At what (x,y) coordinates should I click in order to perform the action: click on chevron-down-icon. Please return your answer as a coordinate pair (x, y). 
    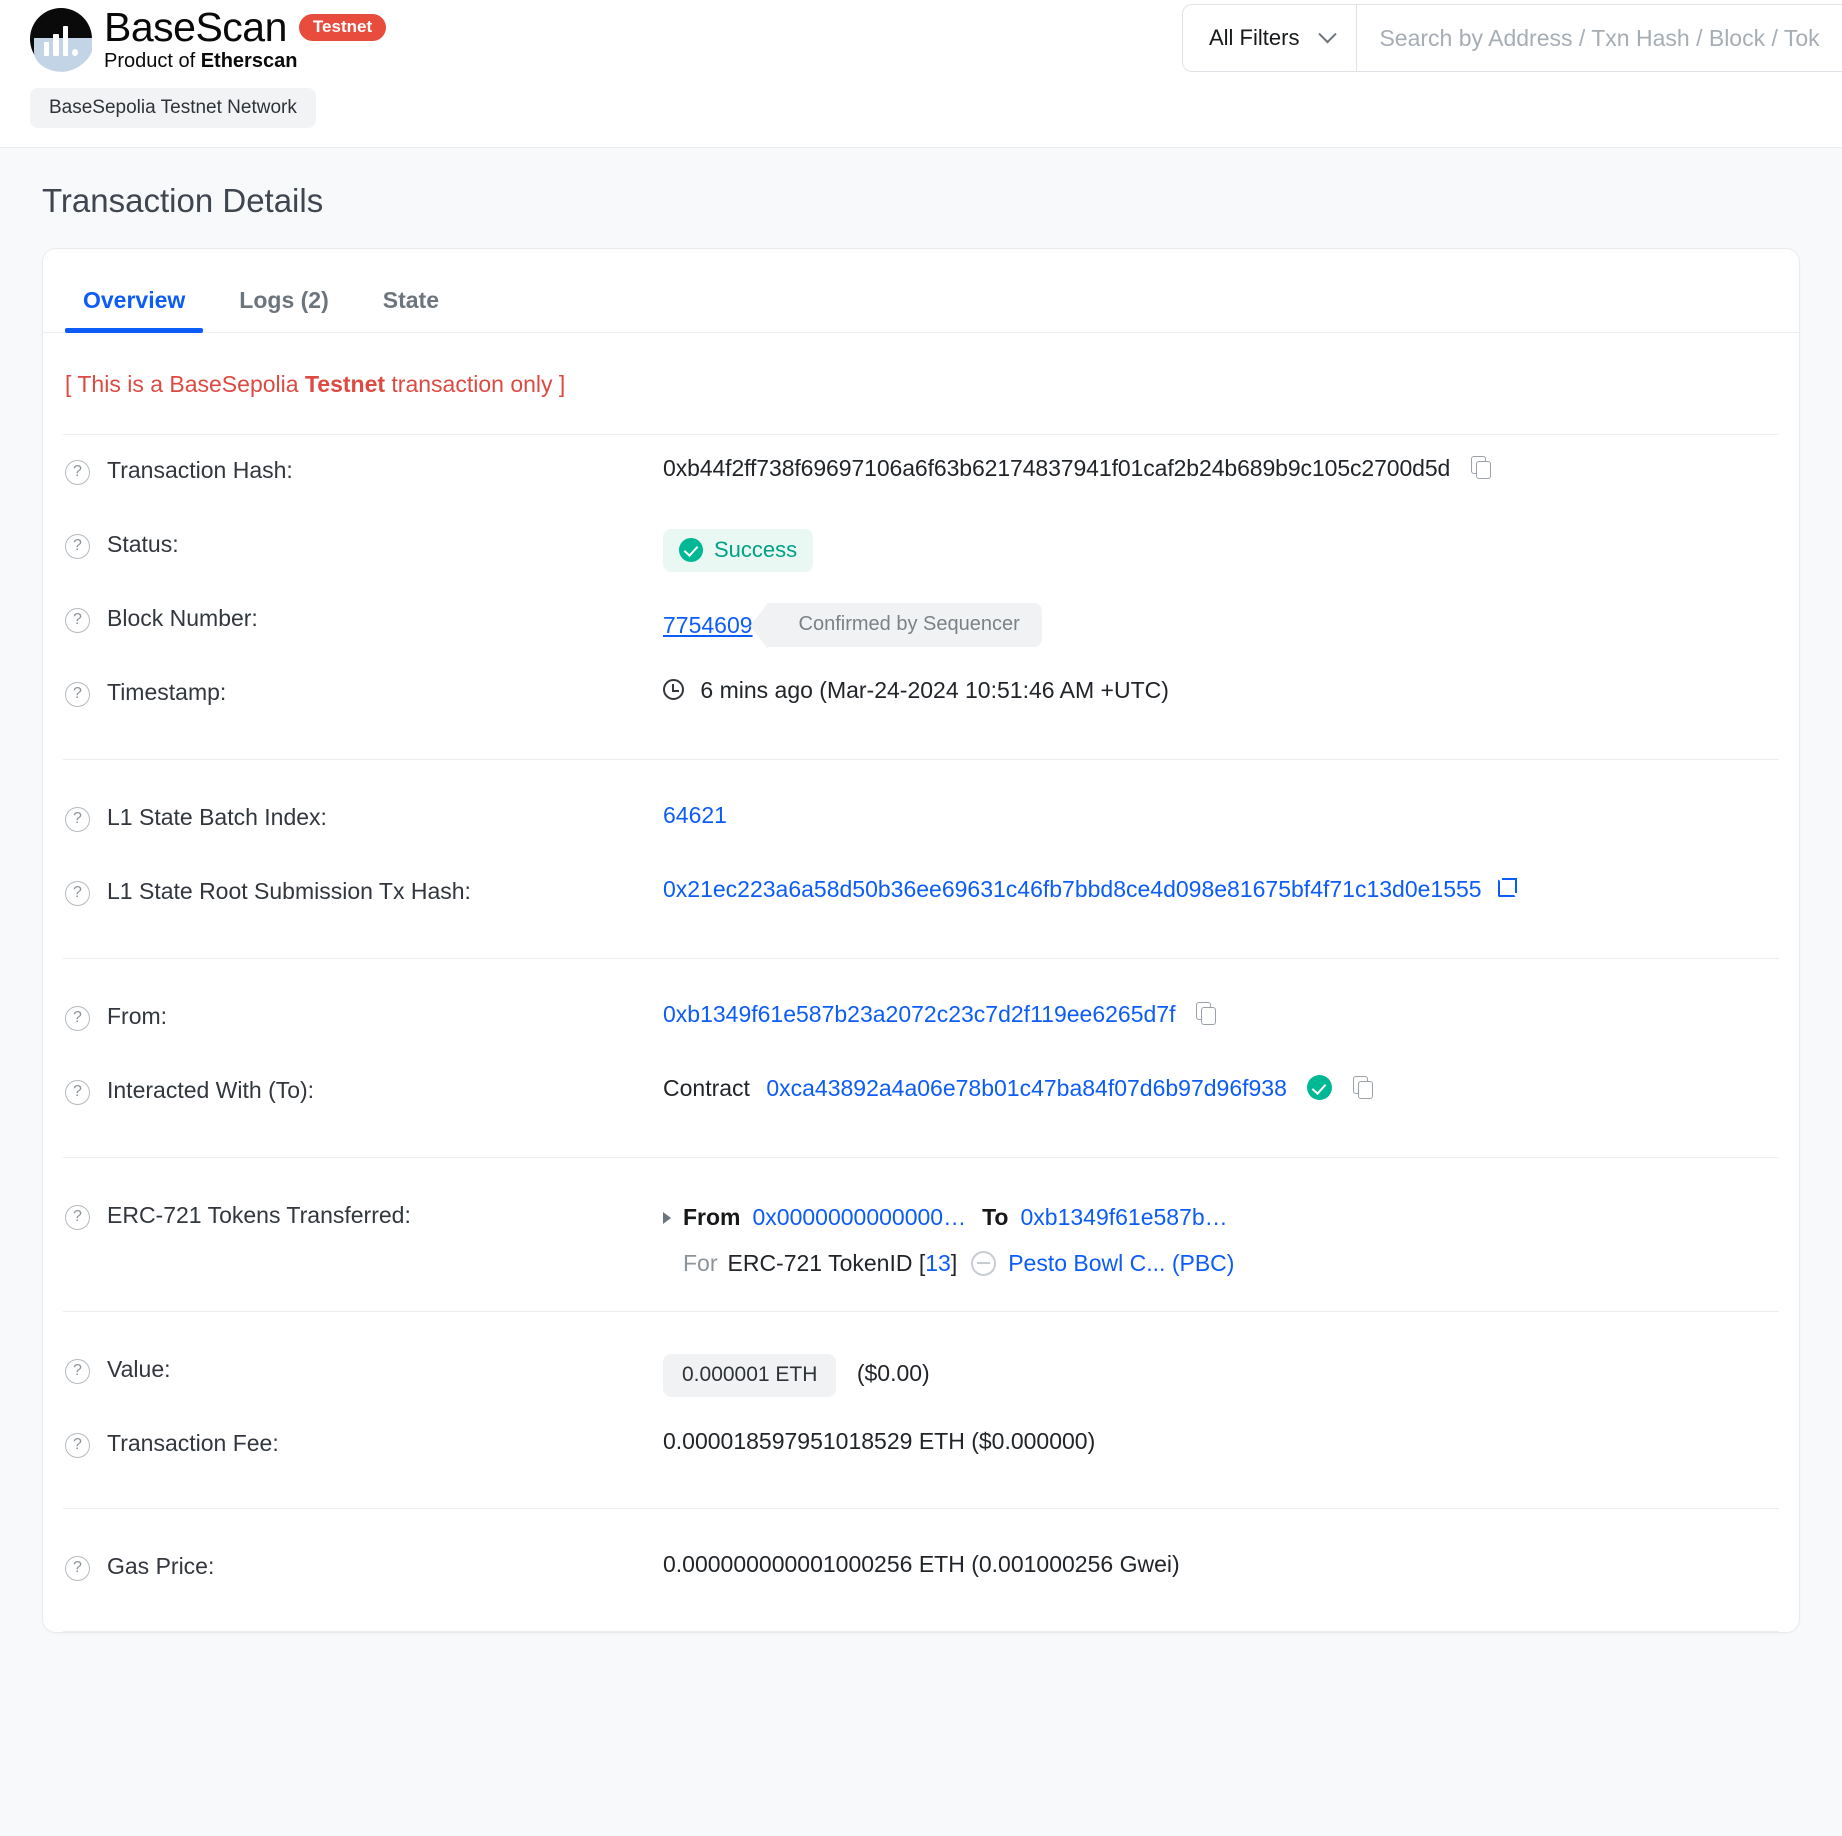
    Looking at the image, I should click on (1328, 33).